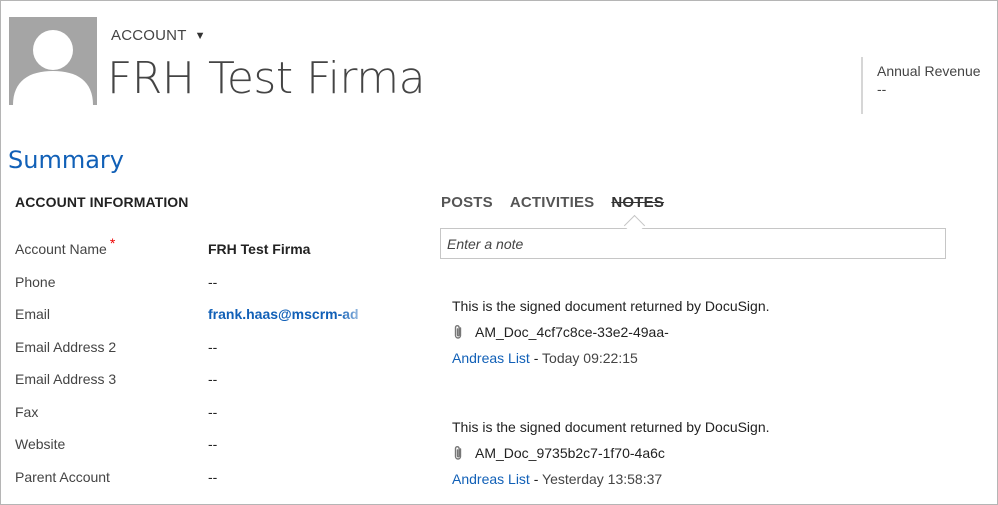  Describe the element at coordinates (467, 202) in the screenshot. I see `tab-posts: POSTS` at that location.